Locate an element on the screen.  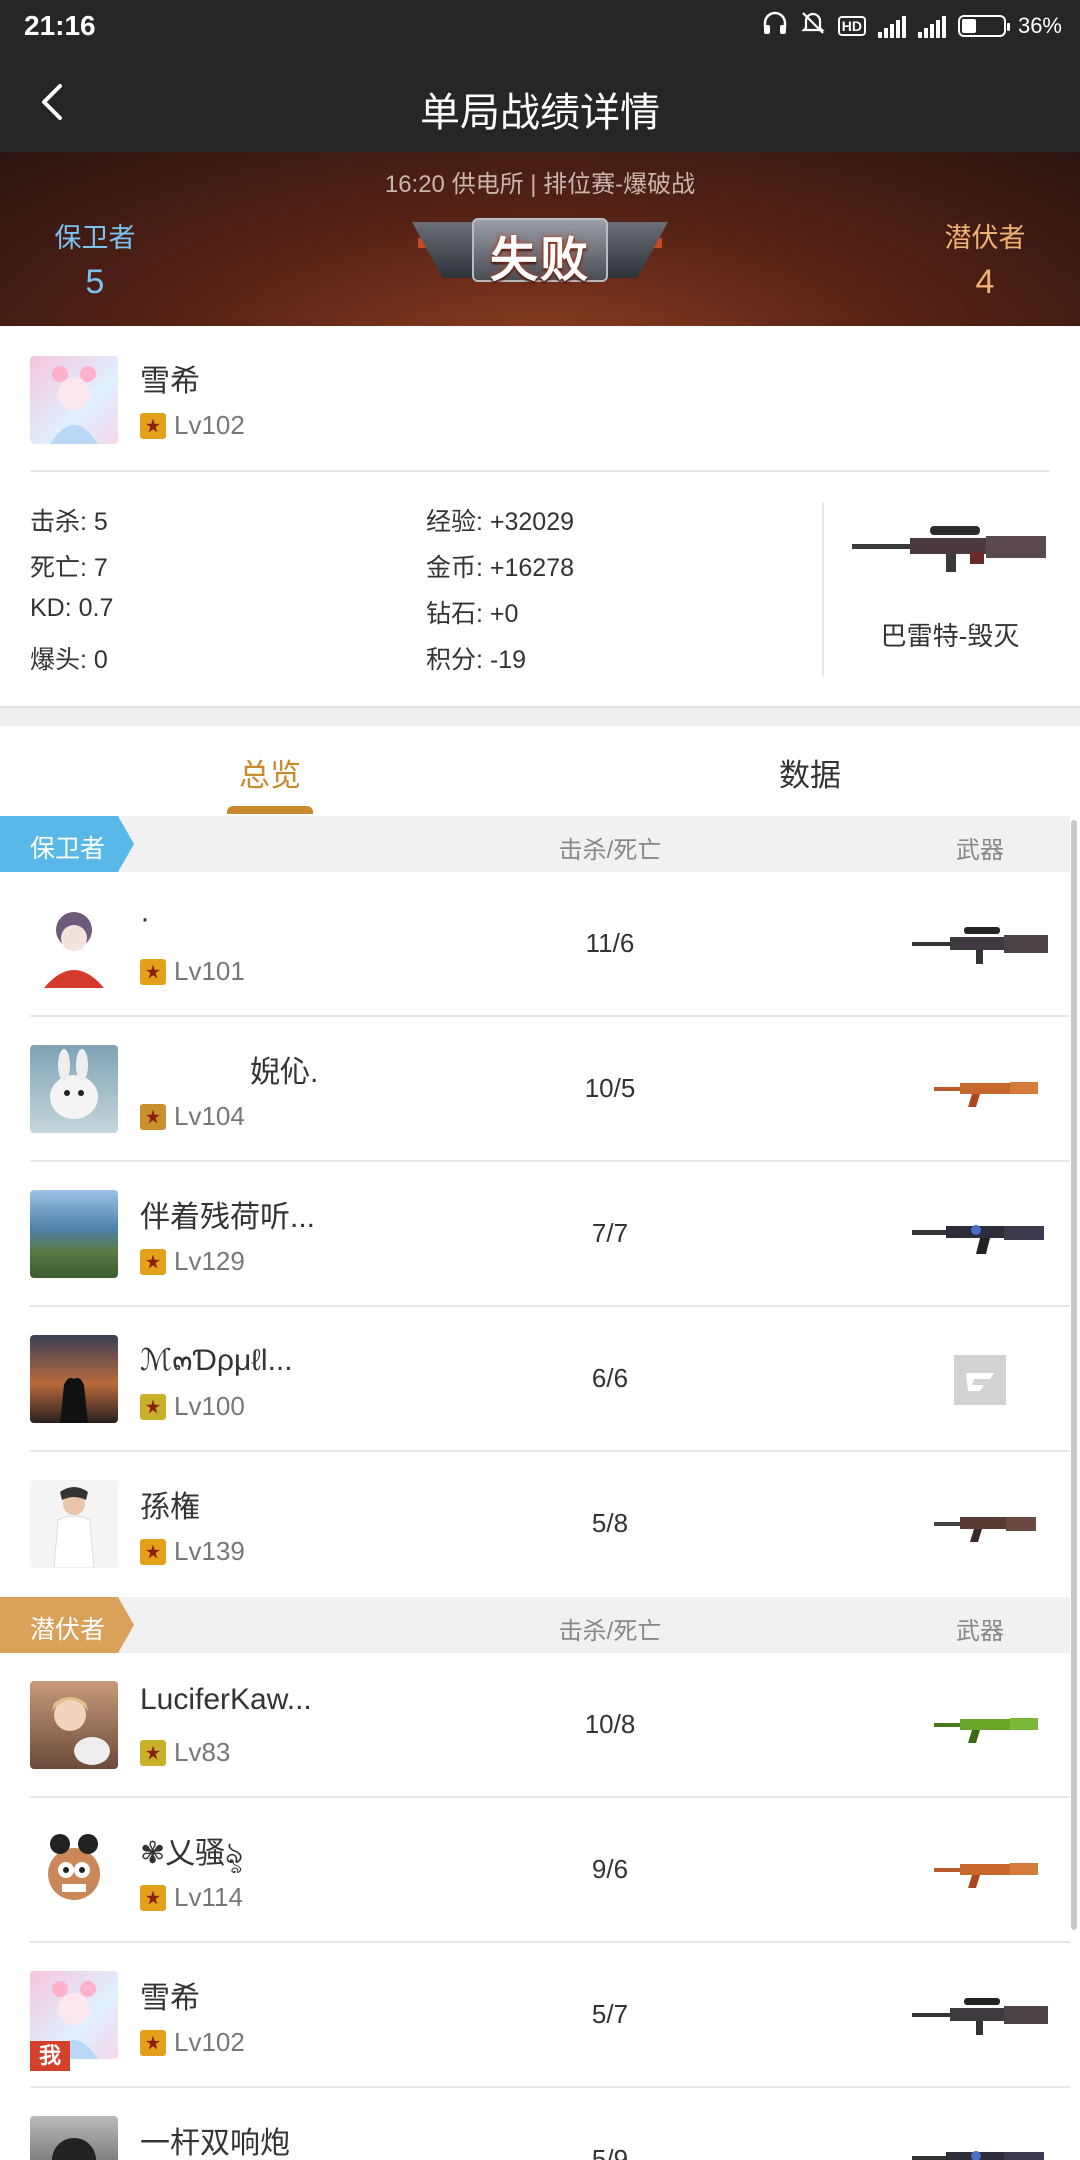
kill-death: 6/6 is located at coordinates (610, 1378).